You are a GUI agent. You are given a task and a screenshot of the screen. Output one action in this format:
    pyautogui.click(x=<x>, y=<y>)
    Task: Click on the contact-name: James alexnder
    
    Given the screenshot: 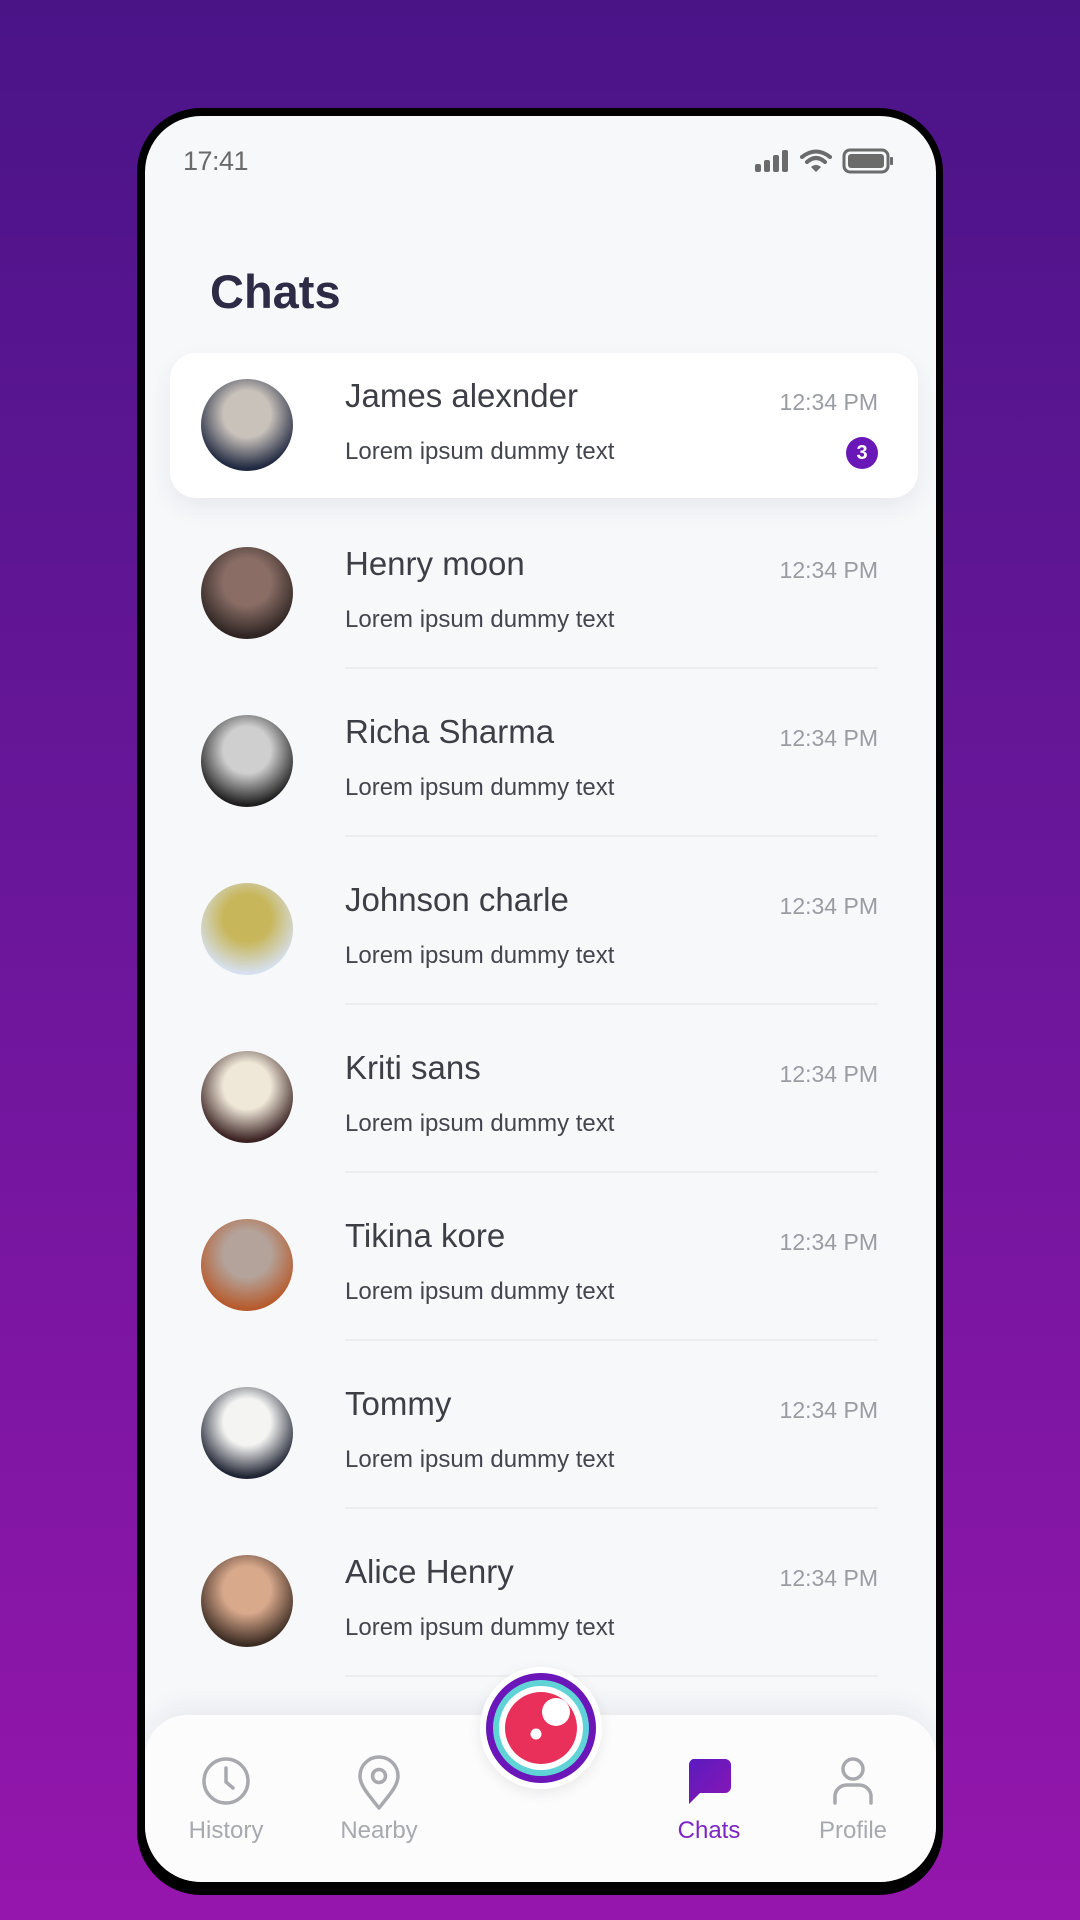 What is the action you would take?
    pyautogui.click(x=461, y=395)
    